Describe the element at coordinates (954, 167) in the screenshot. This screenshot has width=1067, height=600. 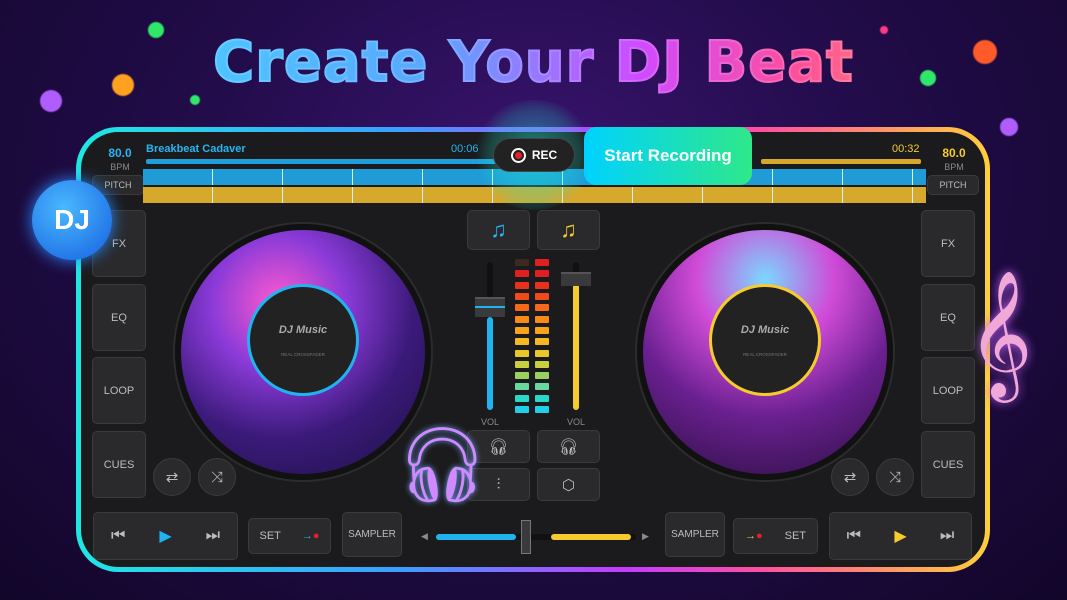
I see `deck-b-bpm-unit: BPM` at that location.